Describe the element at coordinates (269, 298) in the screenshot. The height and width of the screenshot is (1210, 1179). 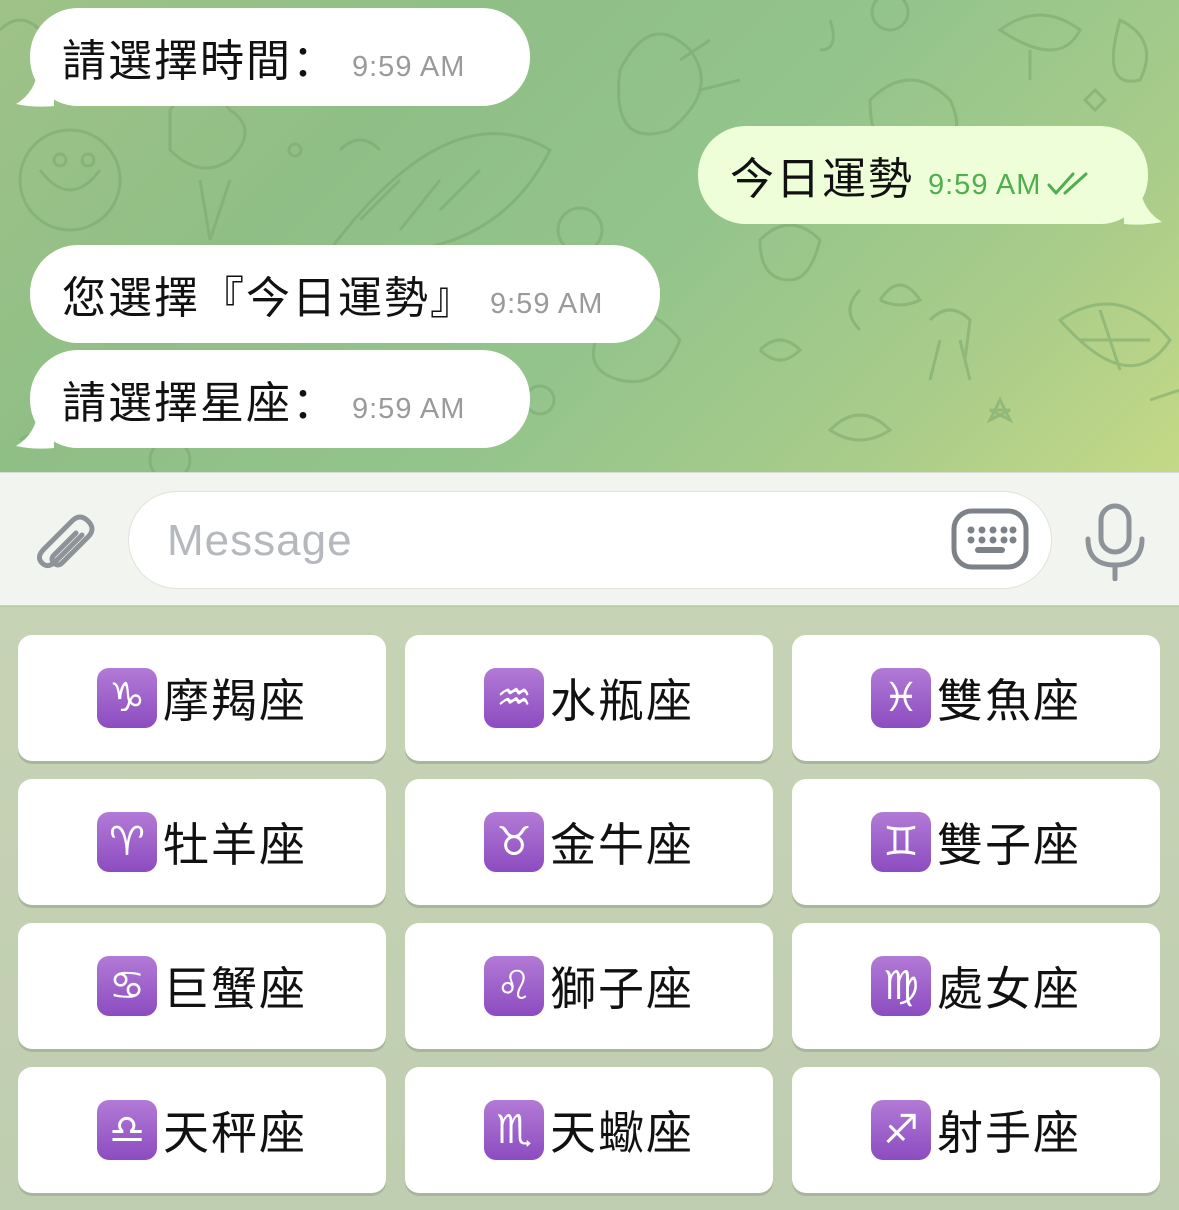
I see `message-text: 您選擇『今日運勢』` at that location.